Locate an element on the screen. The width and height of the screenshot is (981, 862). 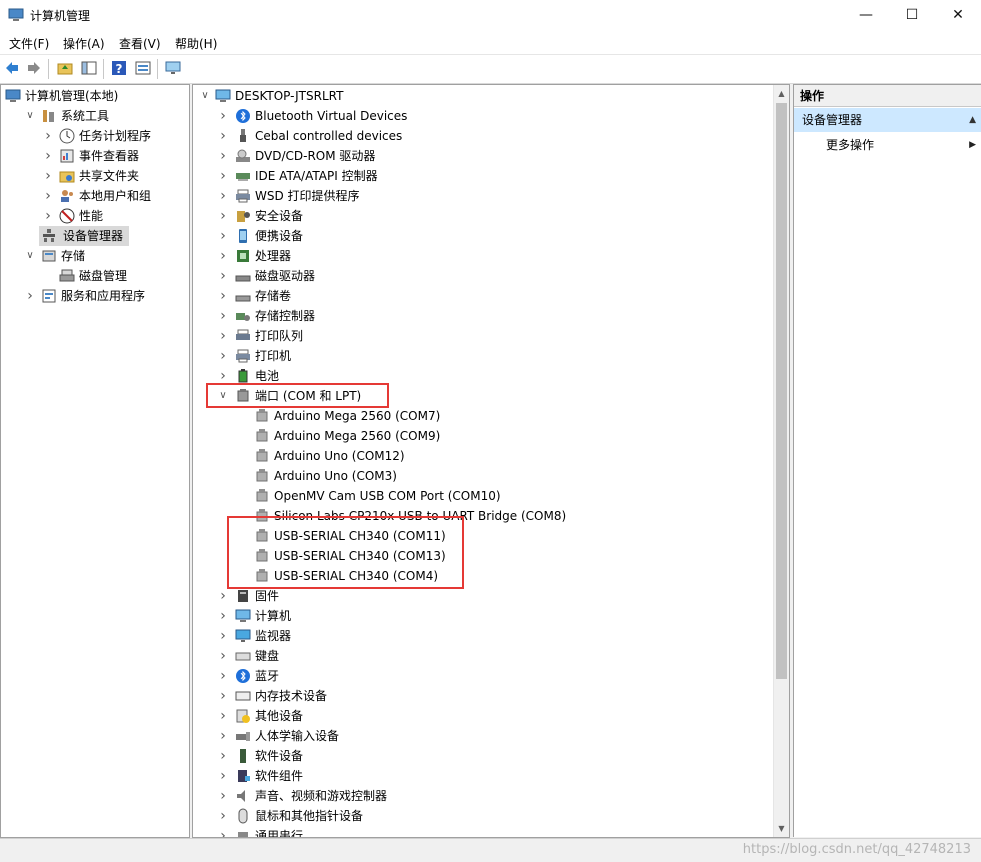
more-actions-item: 更多操作 ▶ is located at coordinates (887, 145).